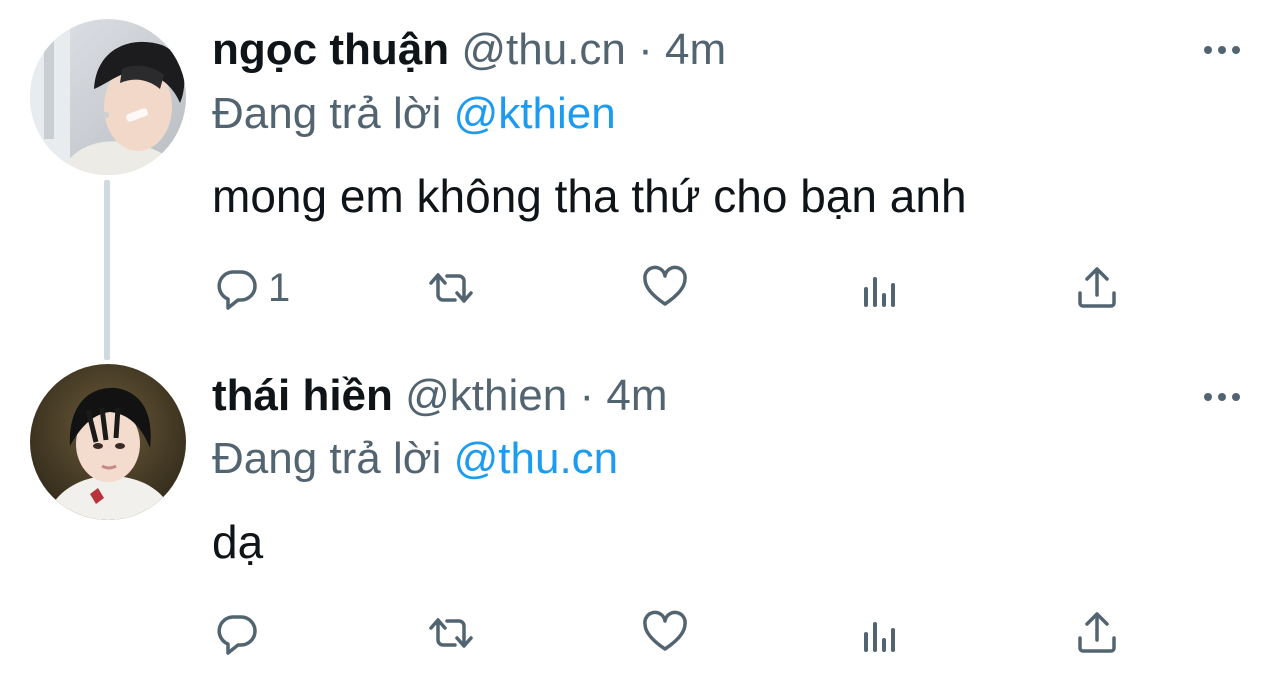 The height and width of the screenshot is (679, 1284). I want to click on user-handle: @thu.cn, so click(543, 49).